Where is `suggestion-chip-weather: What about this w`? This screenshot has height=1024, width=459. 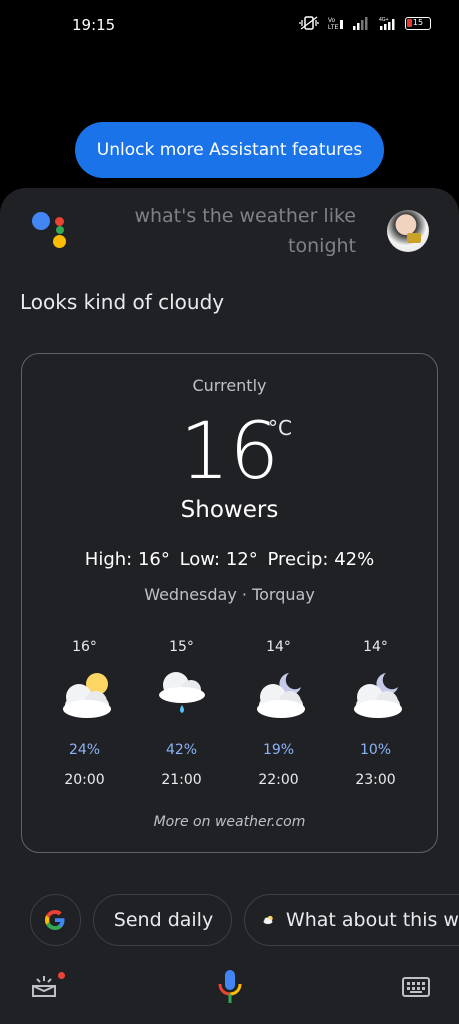
suggestion-chip-weather: What about this w is located at coordinates (351, 920).